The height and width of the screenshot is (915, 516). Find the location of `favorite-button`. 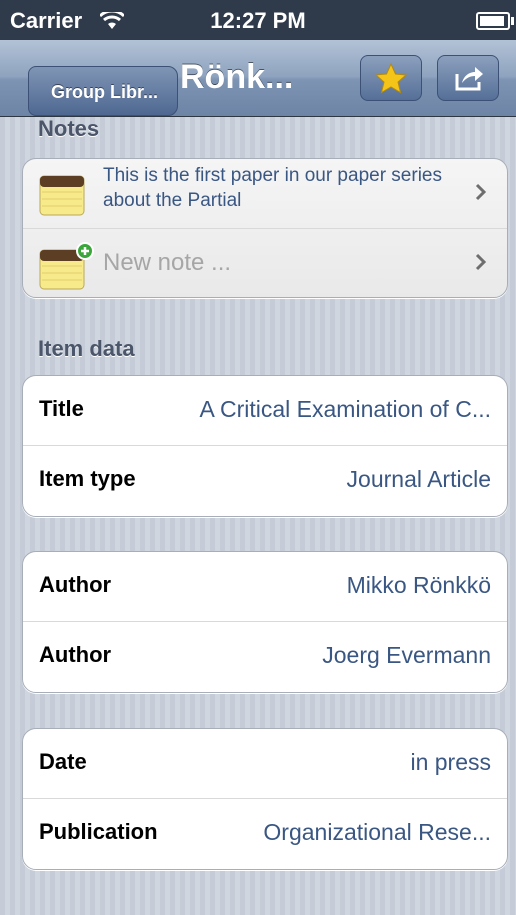

favorite-button is located at coordinates (391, 78).